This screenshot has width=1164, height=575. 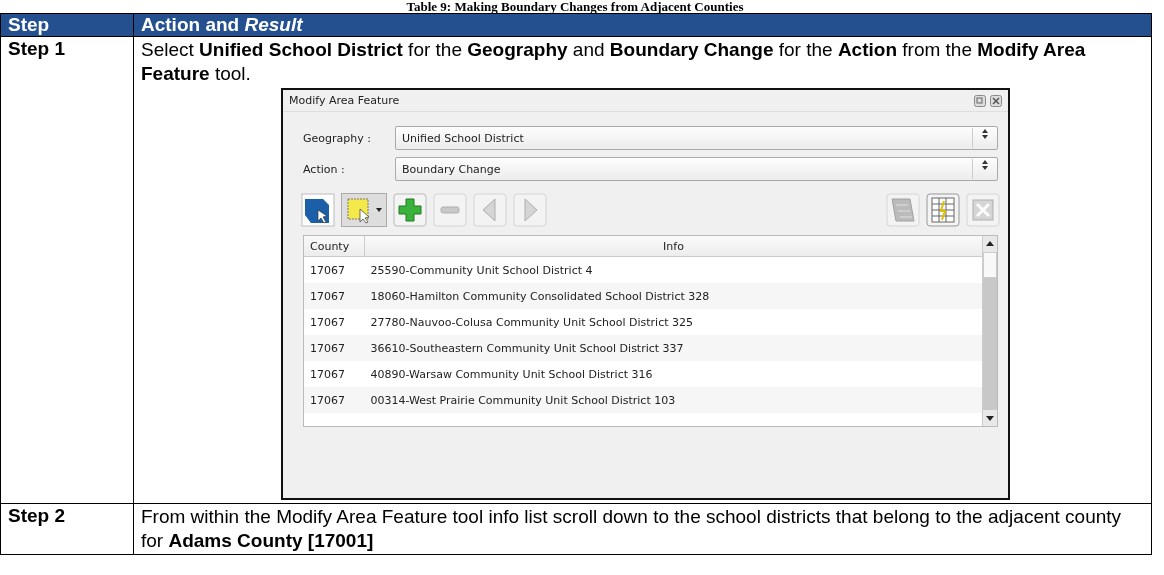 I want to click on add-icon, so click(x=410, y=210).